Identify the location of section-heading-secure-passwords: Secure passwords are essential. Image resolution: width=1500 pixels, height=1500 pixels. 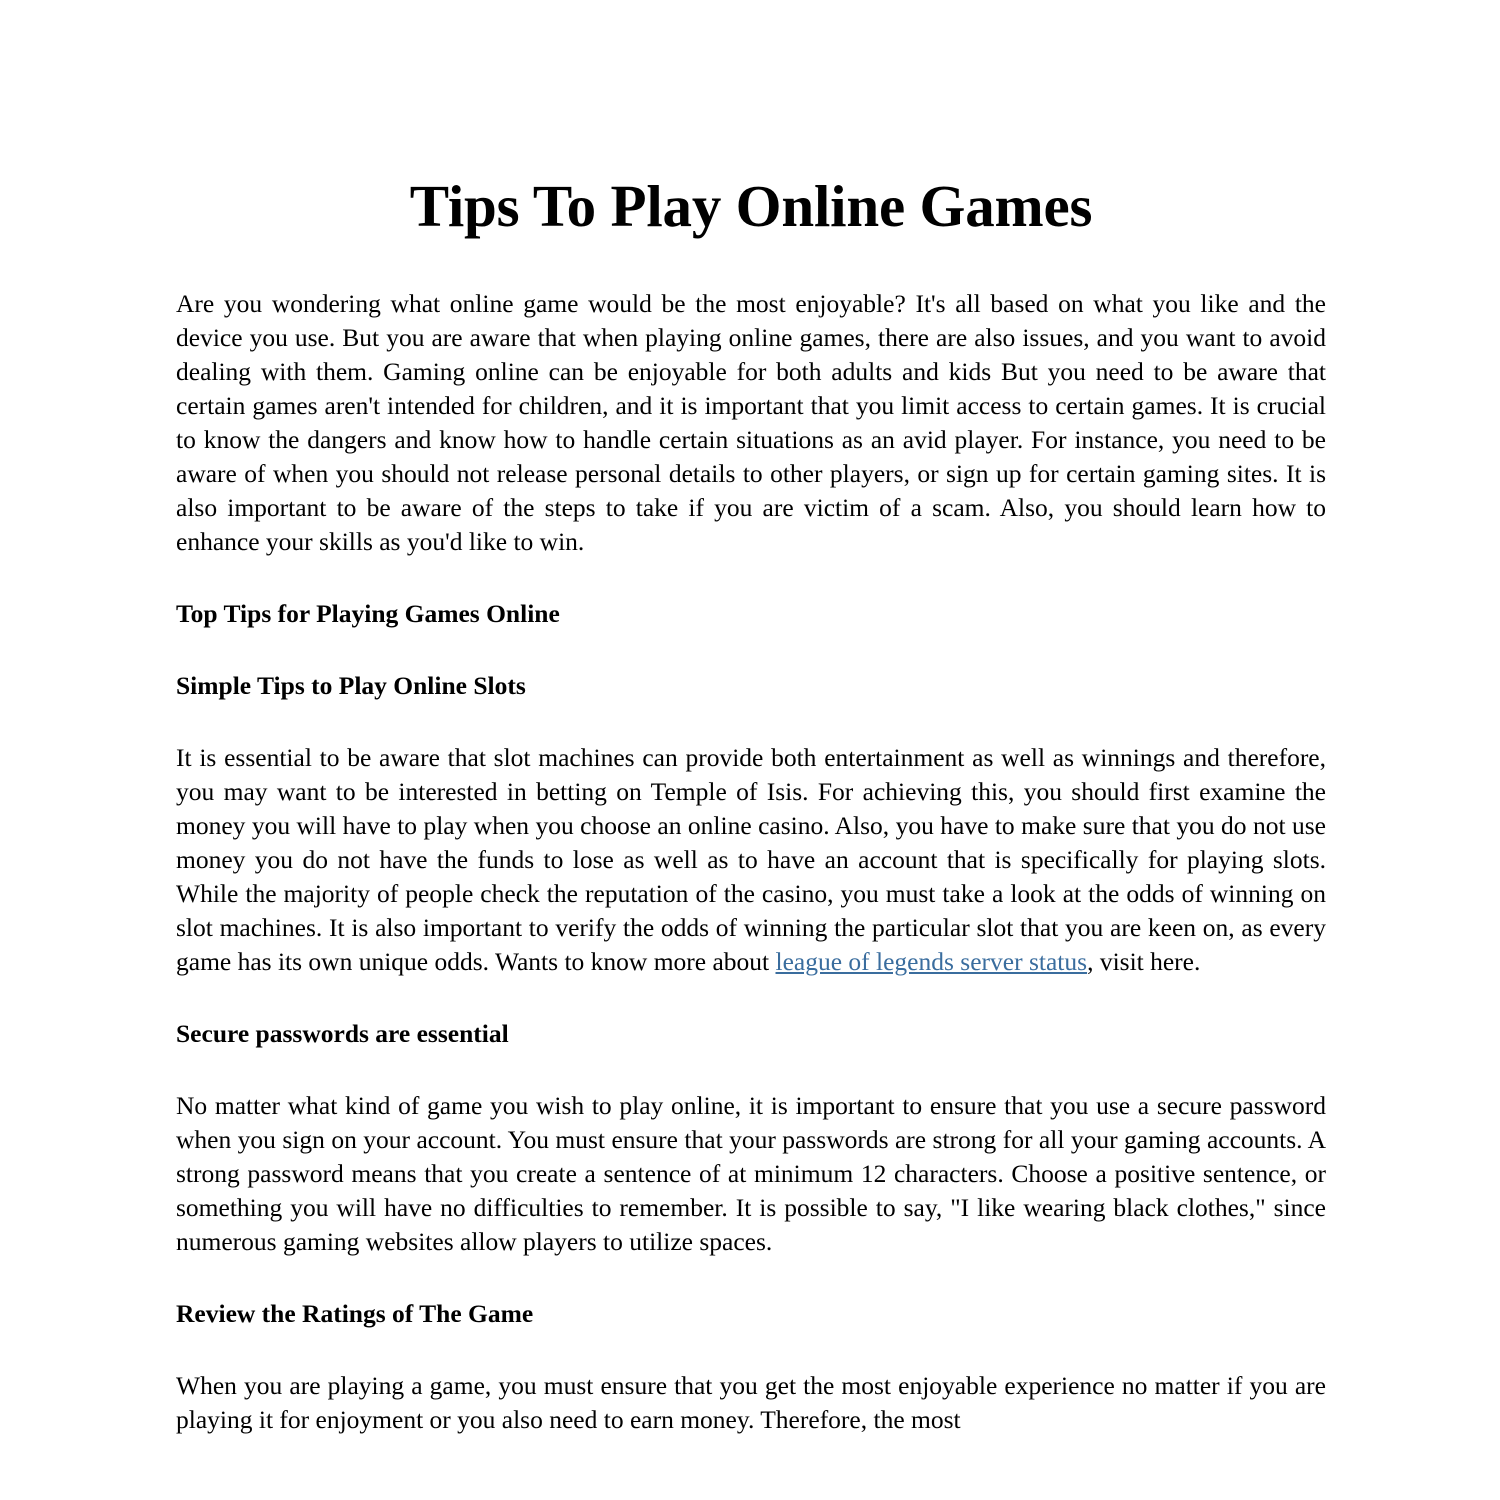
(342, 1033).